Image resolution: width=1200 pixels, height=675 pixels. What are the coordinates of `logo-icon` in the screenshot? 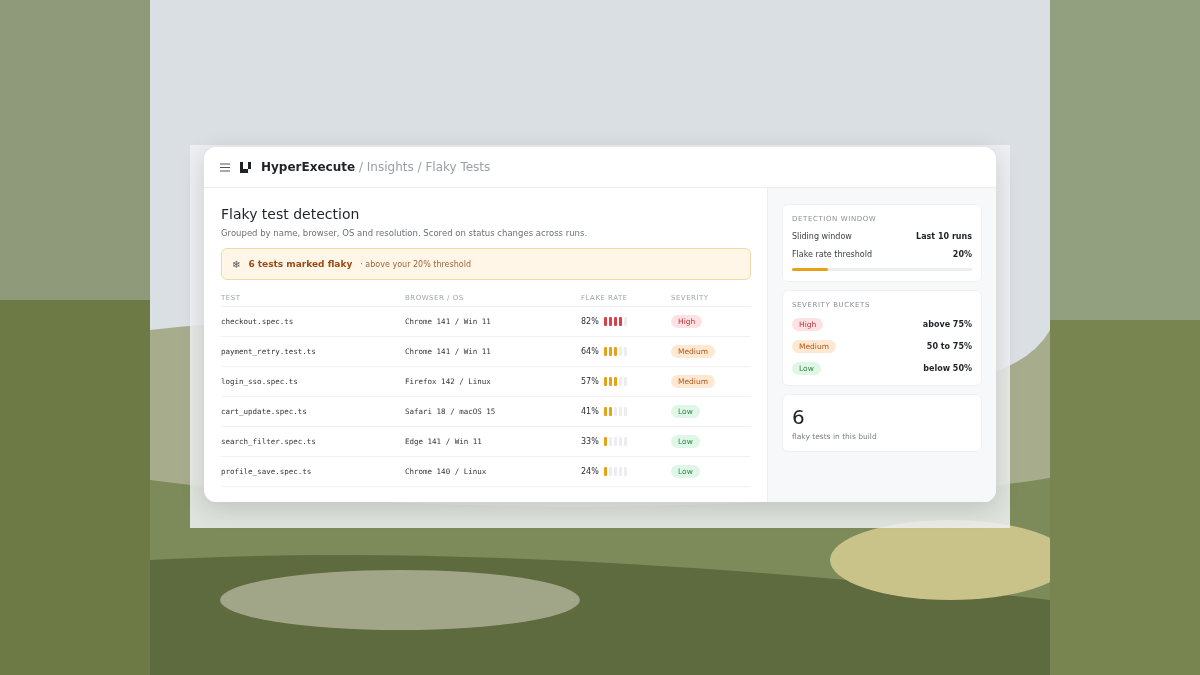 It's located at (245, 167).